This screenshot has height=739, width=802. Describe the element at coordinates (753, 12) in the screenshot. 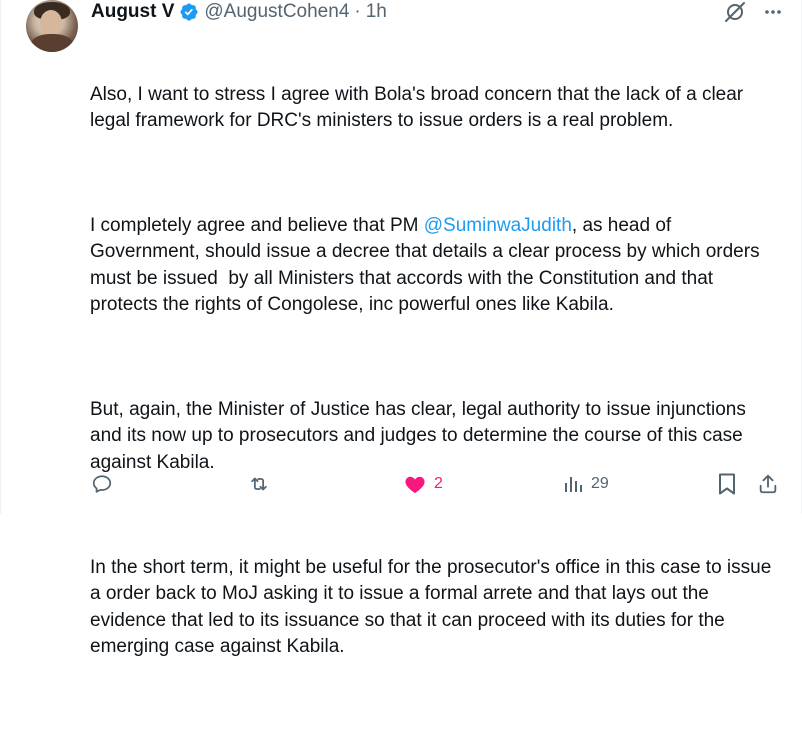

I see `top-actions` at that location.